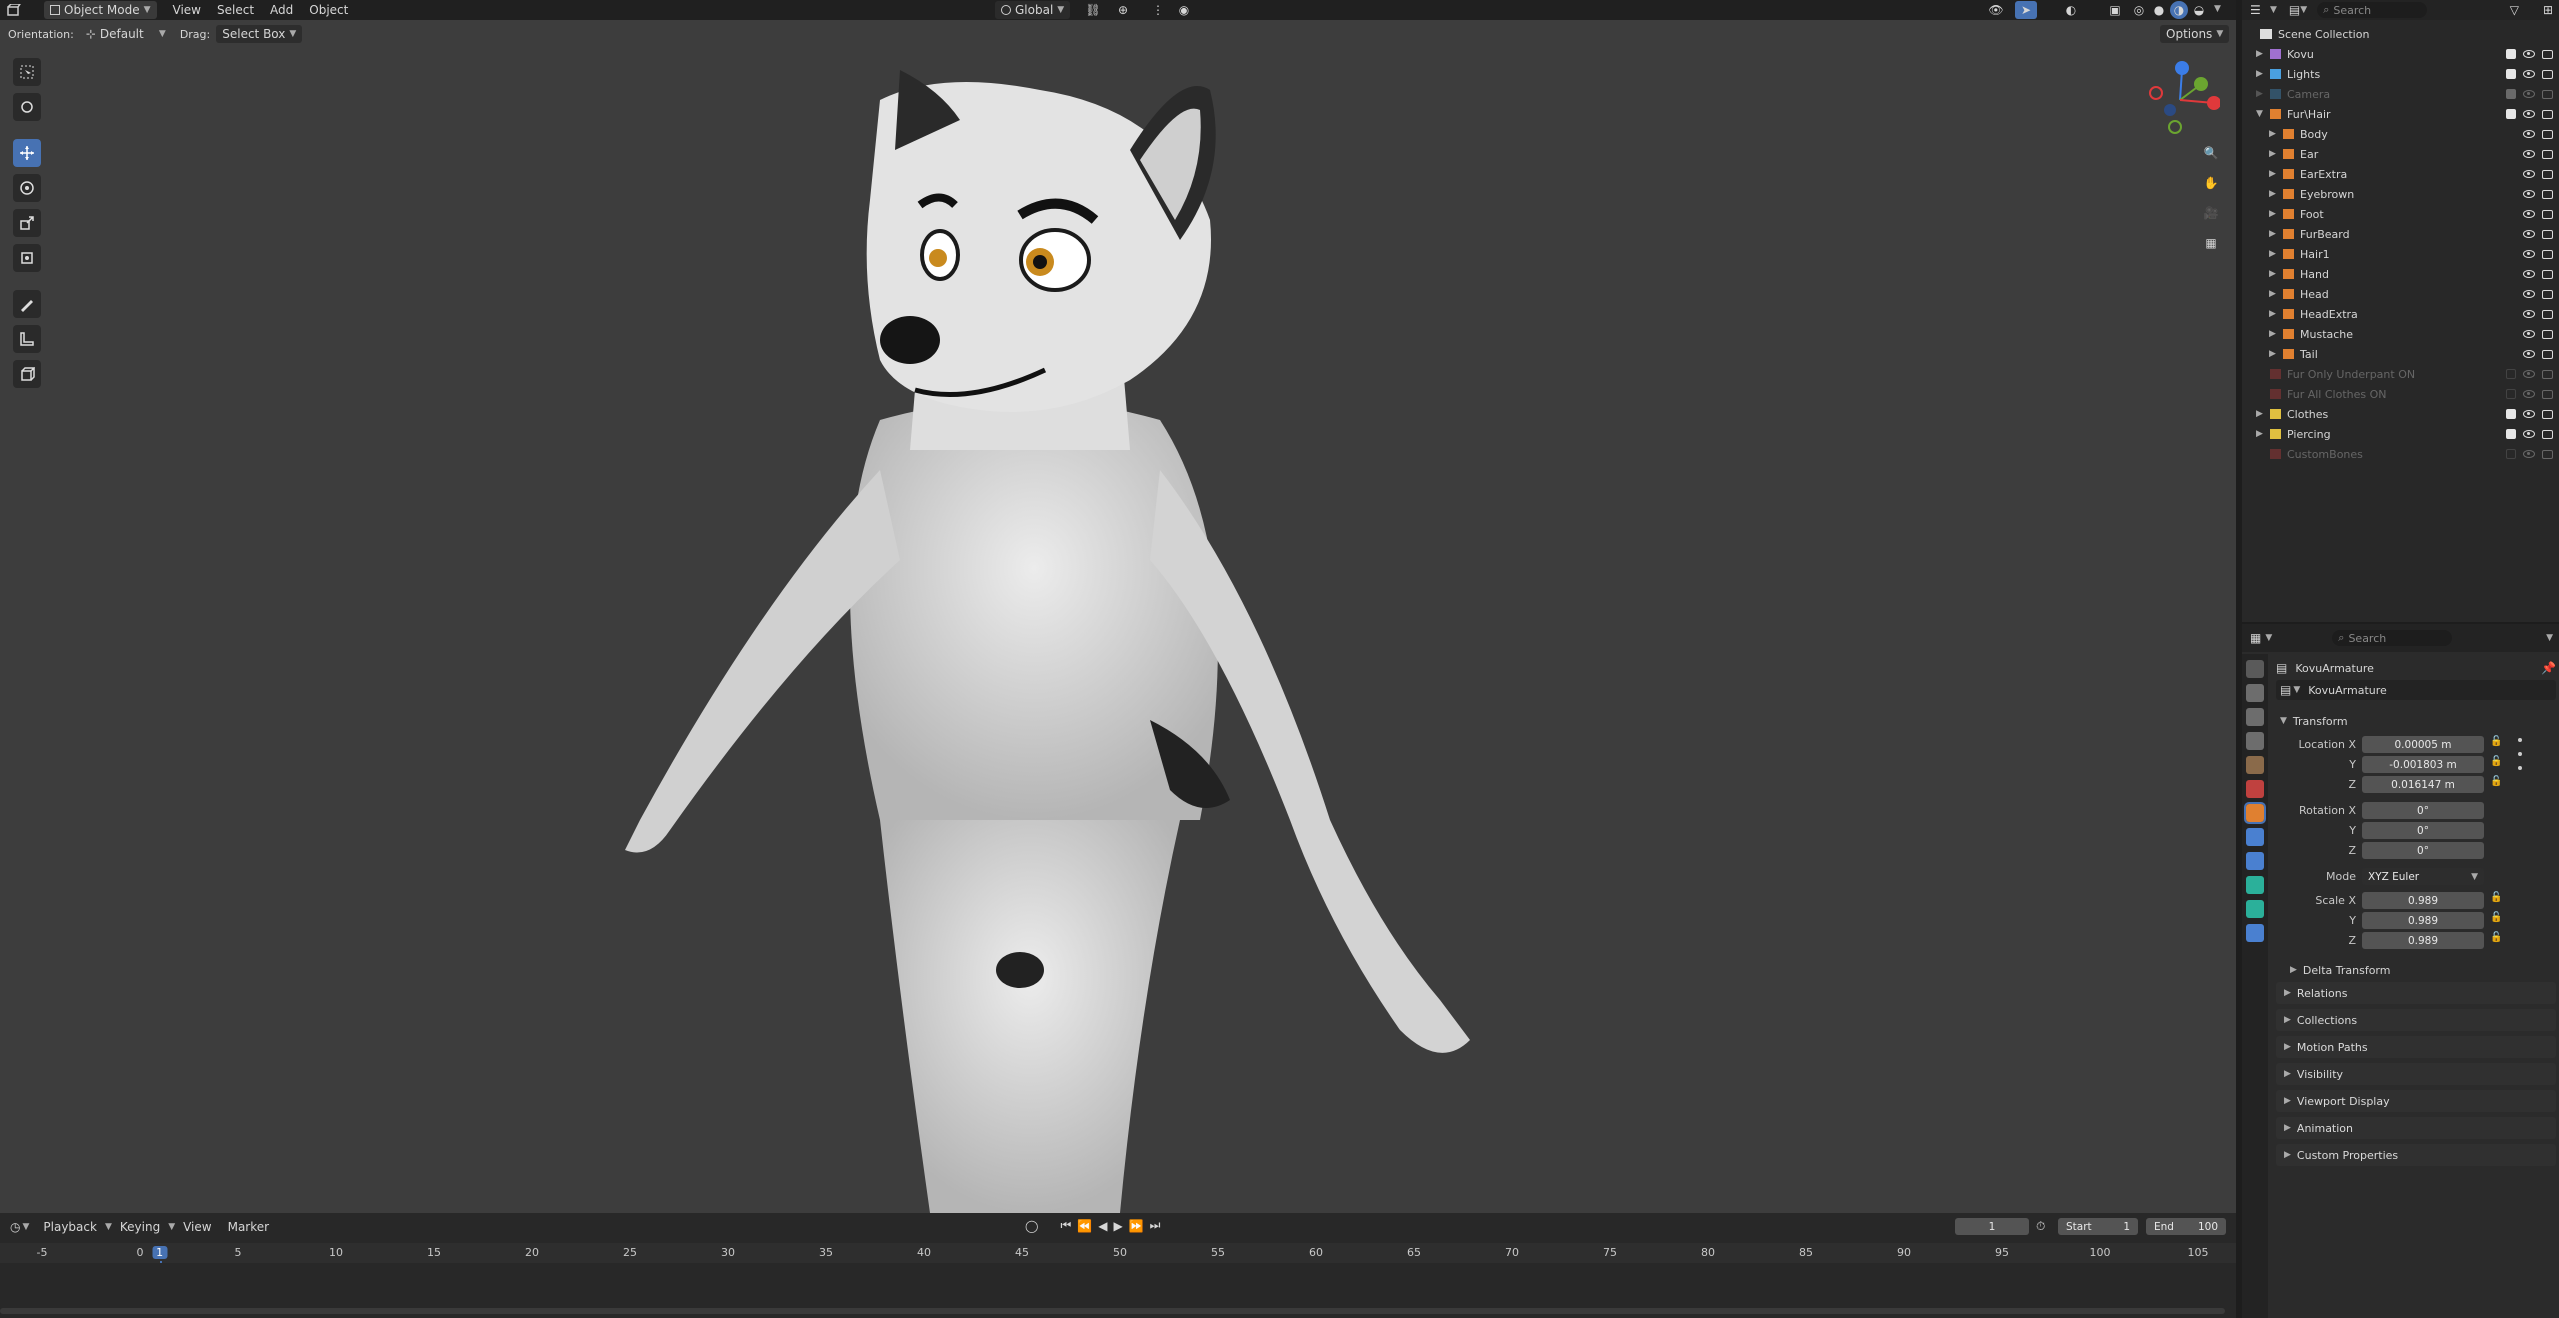  Describe the element at coordinates (1117, 1226) in the screenshot. I see `play-icon: ▶` at that location.